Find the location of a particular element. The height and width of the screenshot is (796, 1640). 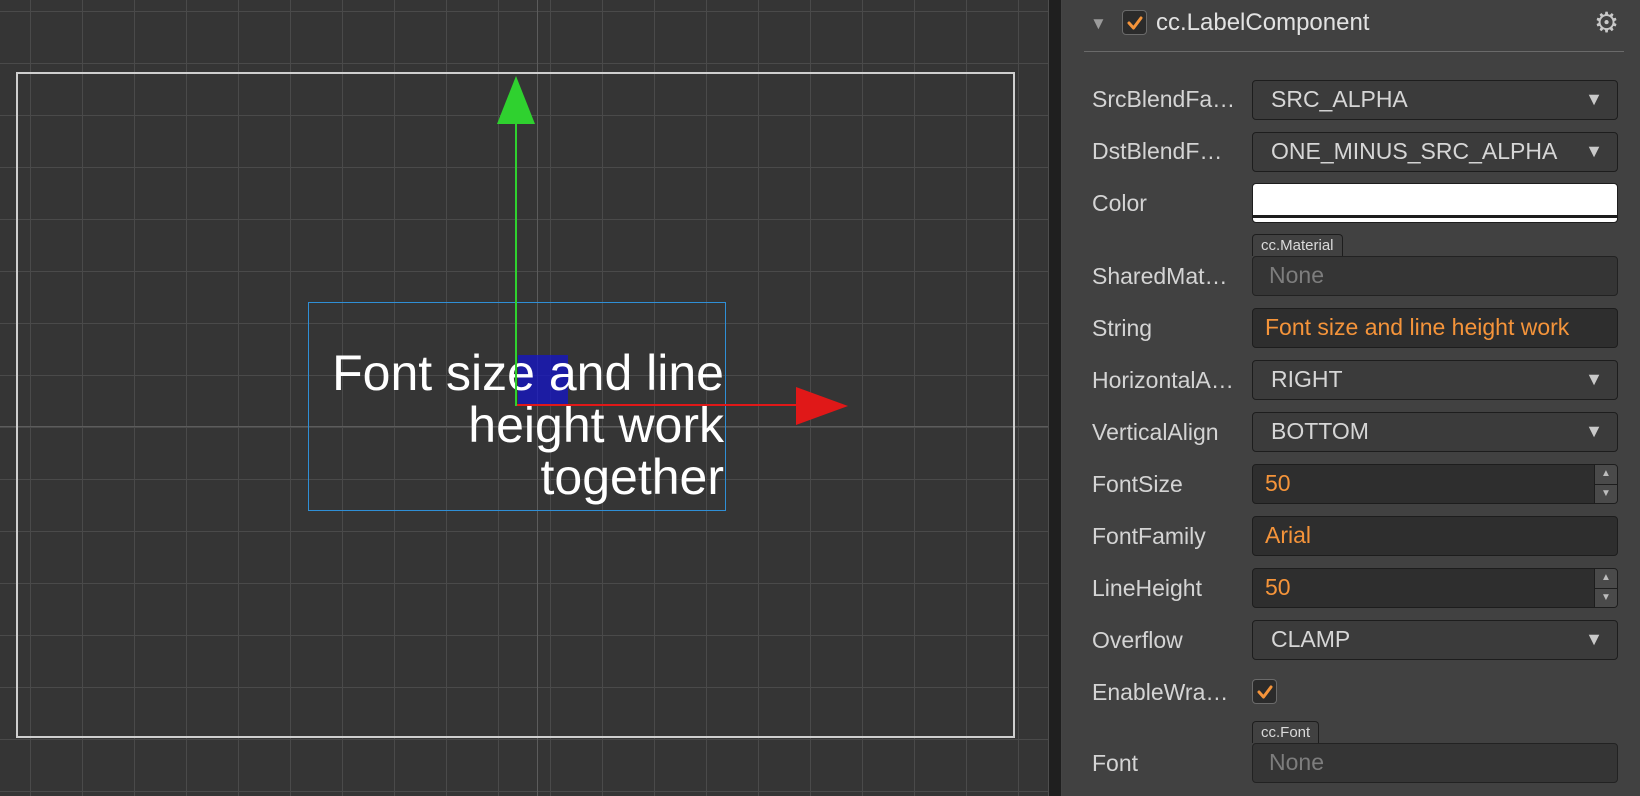

dst-blend-select: ONE_MINUS_SRC_ALPHA ▼ is located at coordinates (1435, 152).